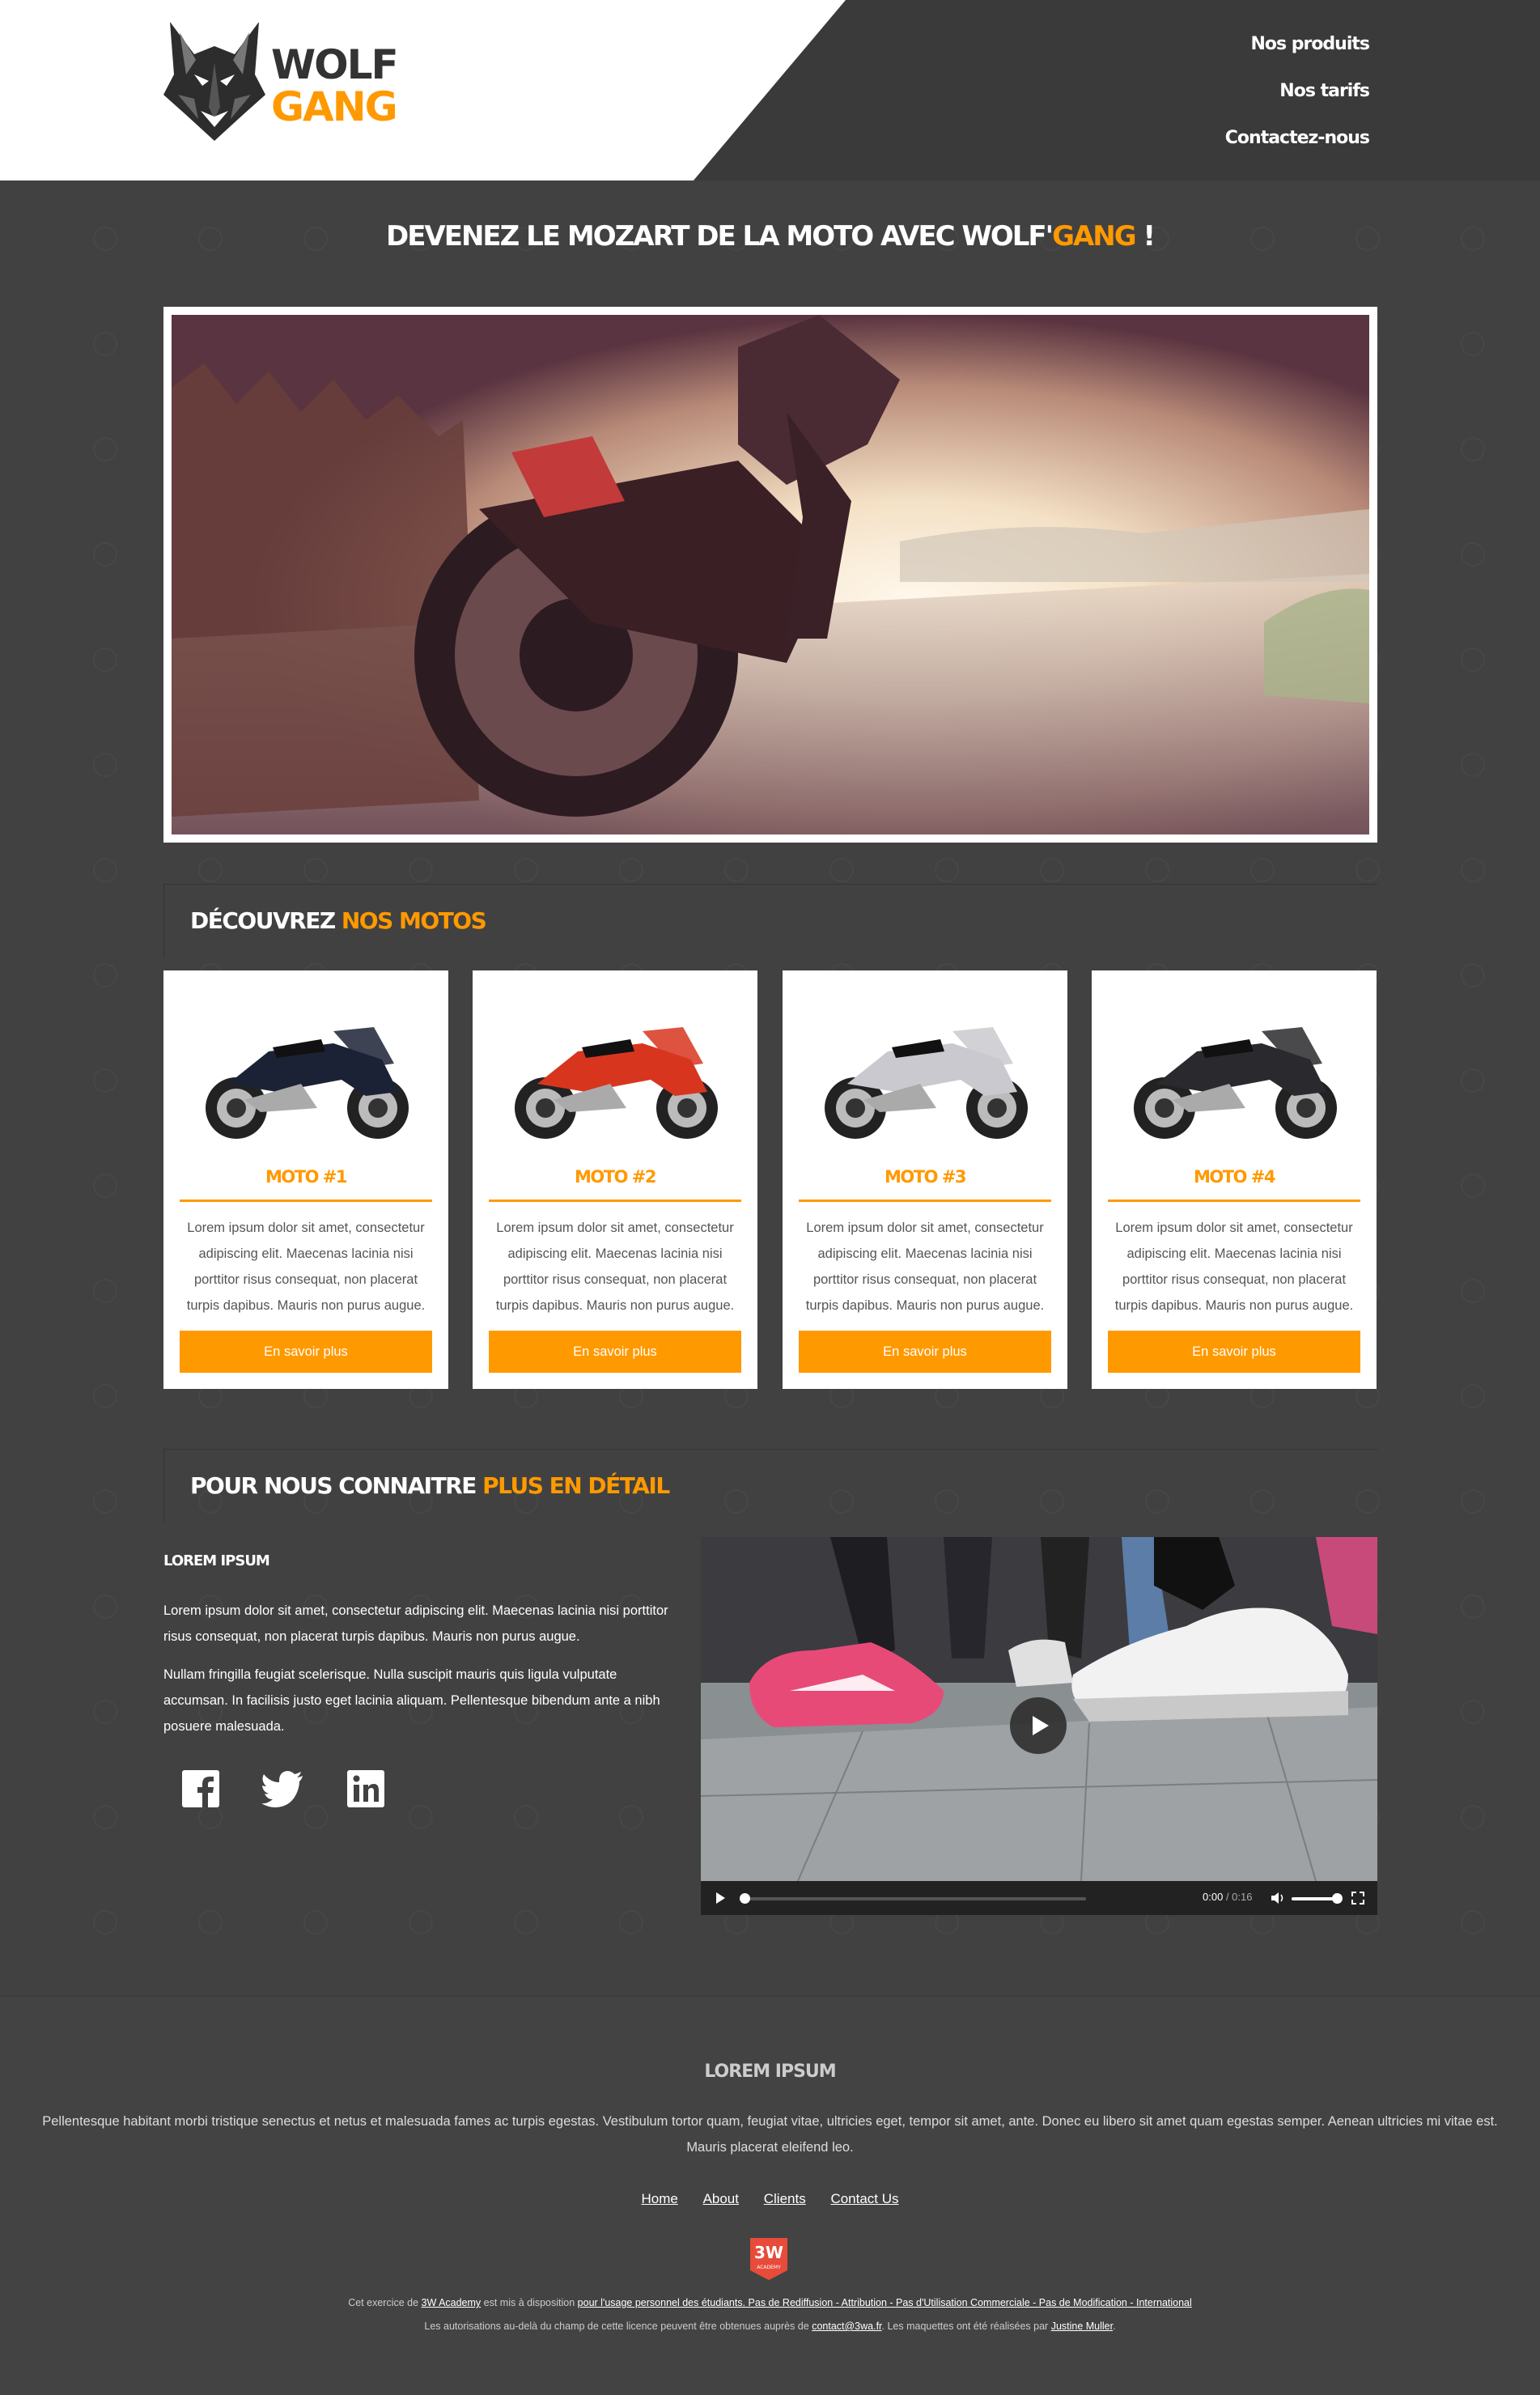  Describe the element at coordinates (770, 1485) in the screenshot. I see `about-section-header: POUR NOUS CONNAITRE PLUS EN DÉTAIL` at that location.